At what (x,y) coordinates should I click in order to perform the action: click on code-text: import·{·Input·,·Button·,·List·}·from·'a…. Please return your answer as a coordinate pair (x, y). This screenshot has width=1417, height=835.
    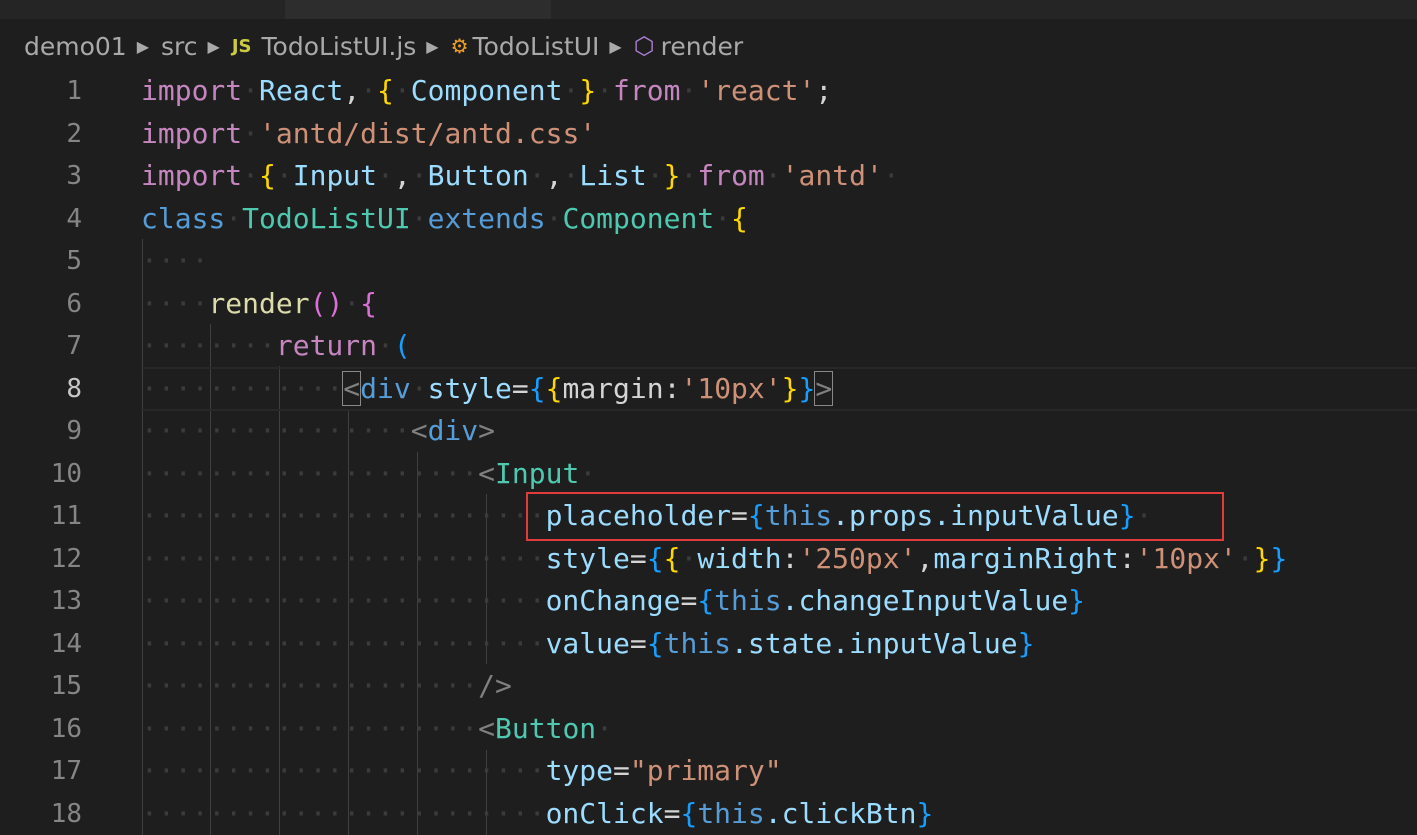
    Looking at the image, I should click on (520, 175).